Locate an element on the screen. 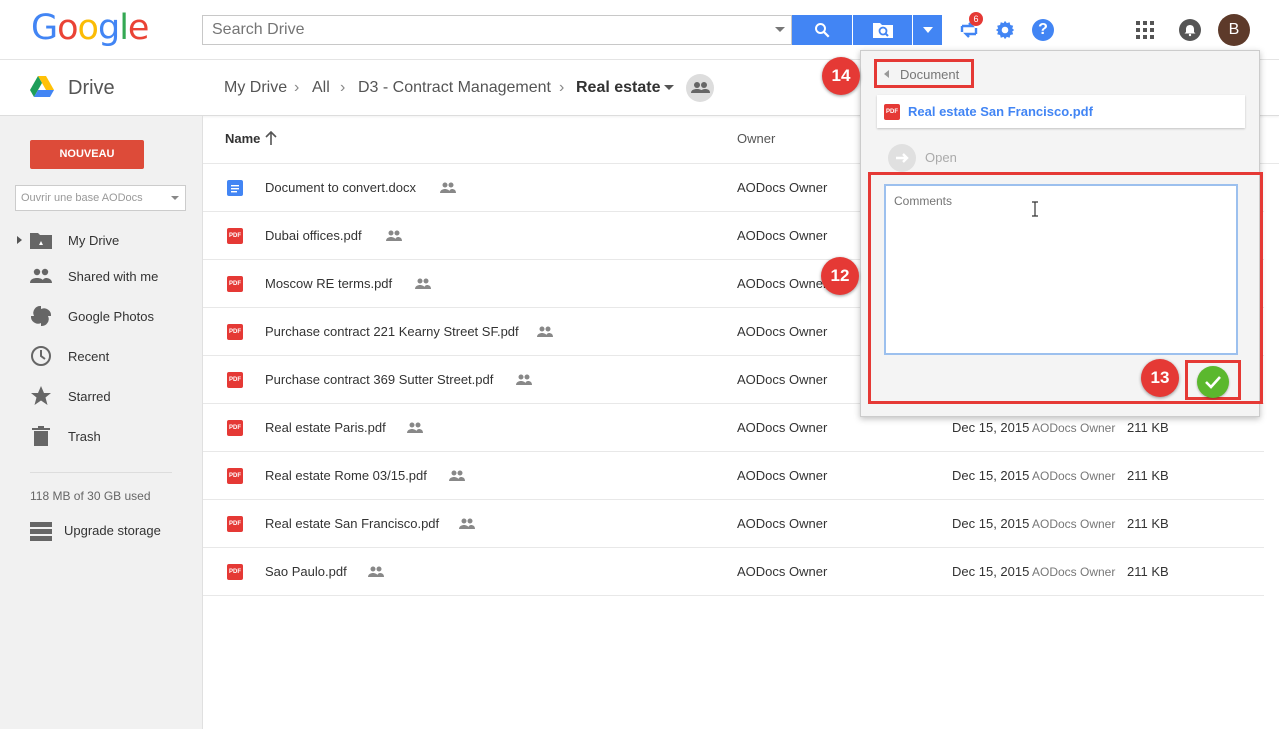 This screenshot has height=729, width=1279. file-modified-by: AODocs Owner is located at coordinates (1074, 428).